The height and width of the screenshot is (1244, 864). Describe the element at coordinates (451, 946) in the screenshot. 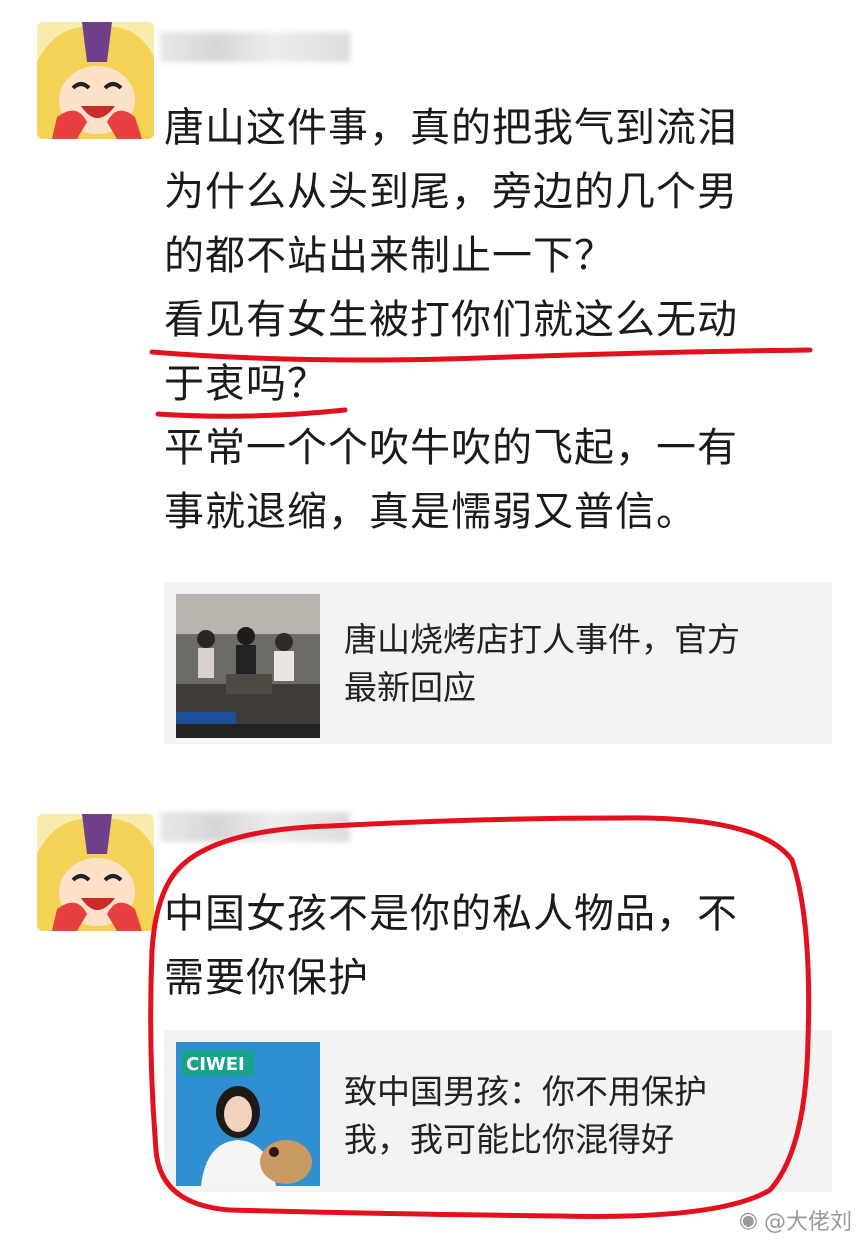

I see `post-text: 中国女孩不是你的私人物品，不 需要你保护` at that location.